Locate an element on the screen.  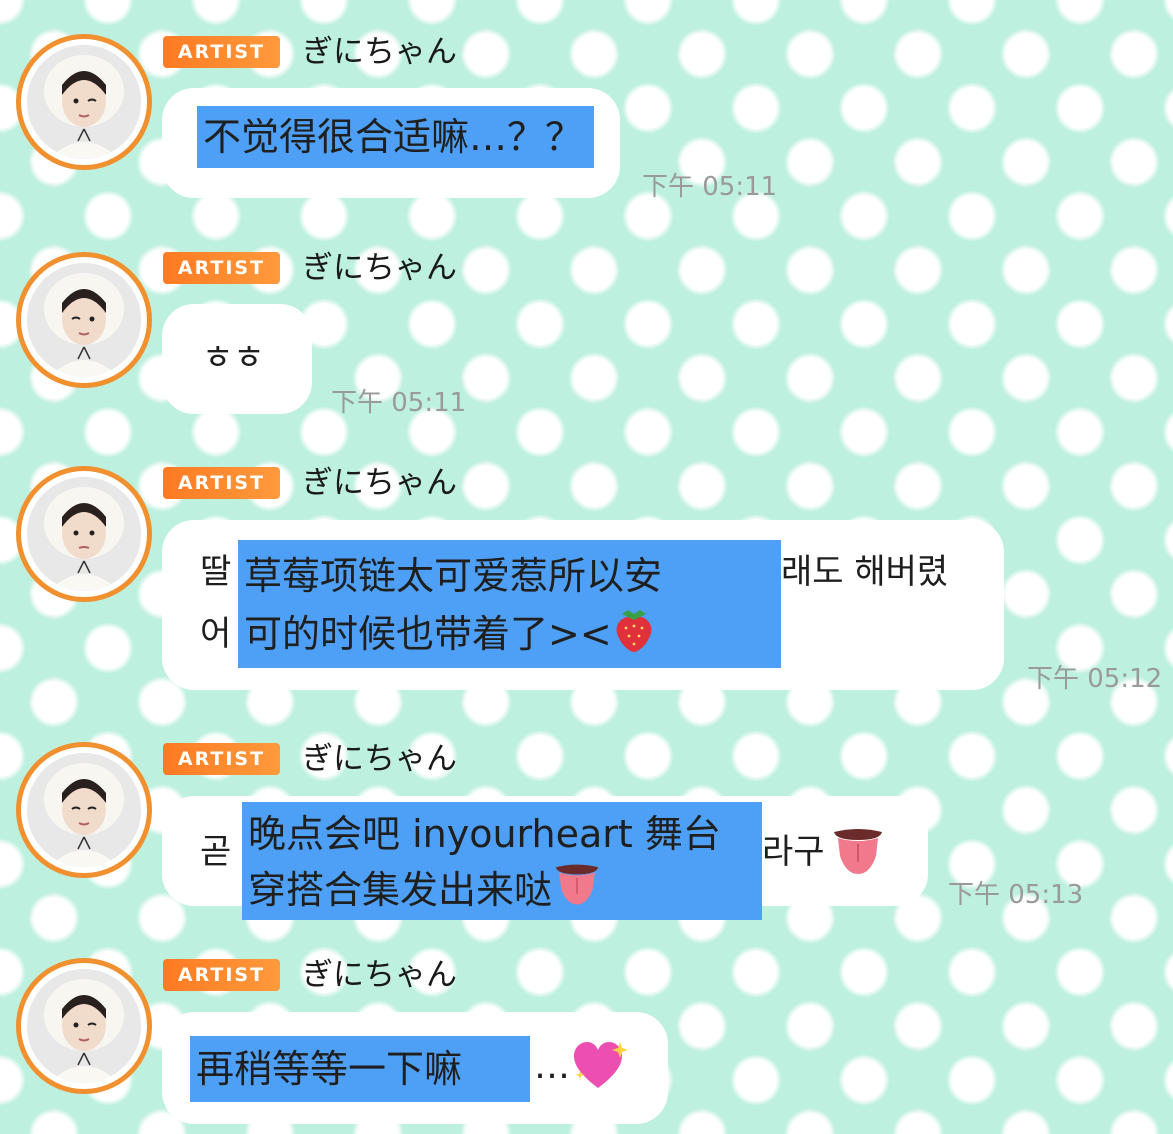
message-text-fragment: 래도 해버렸 is located at coordinates (865, 572).